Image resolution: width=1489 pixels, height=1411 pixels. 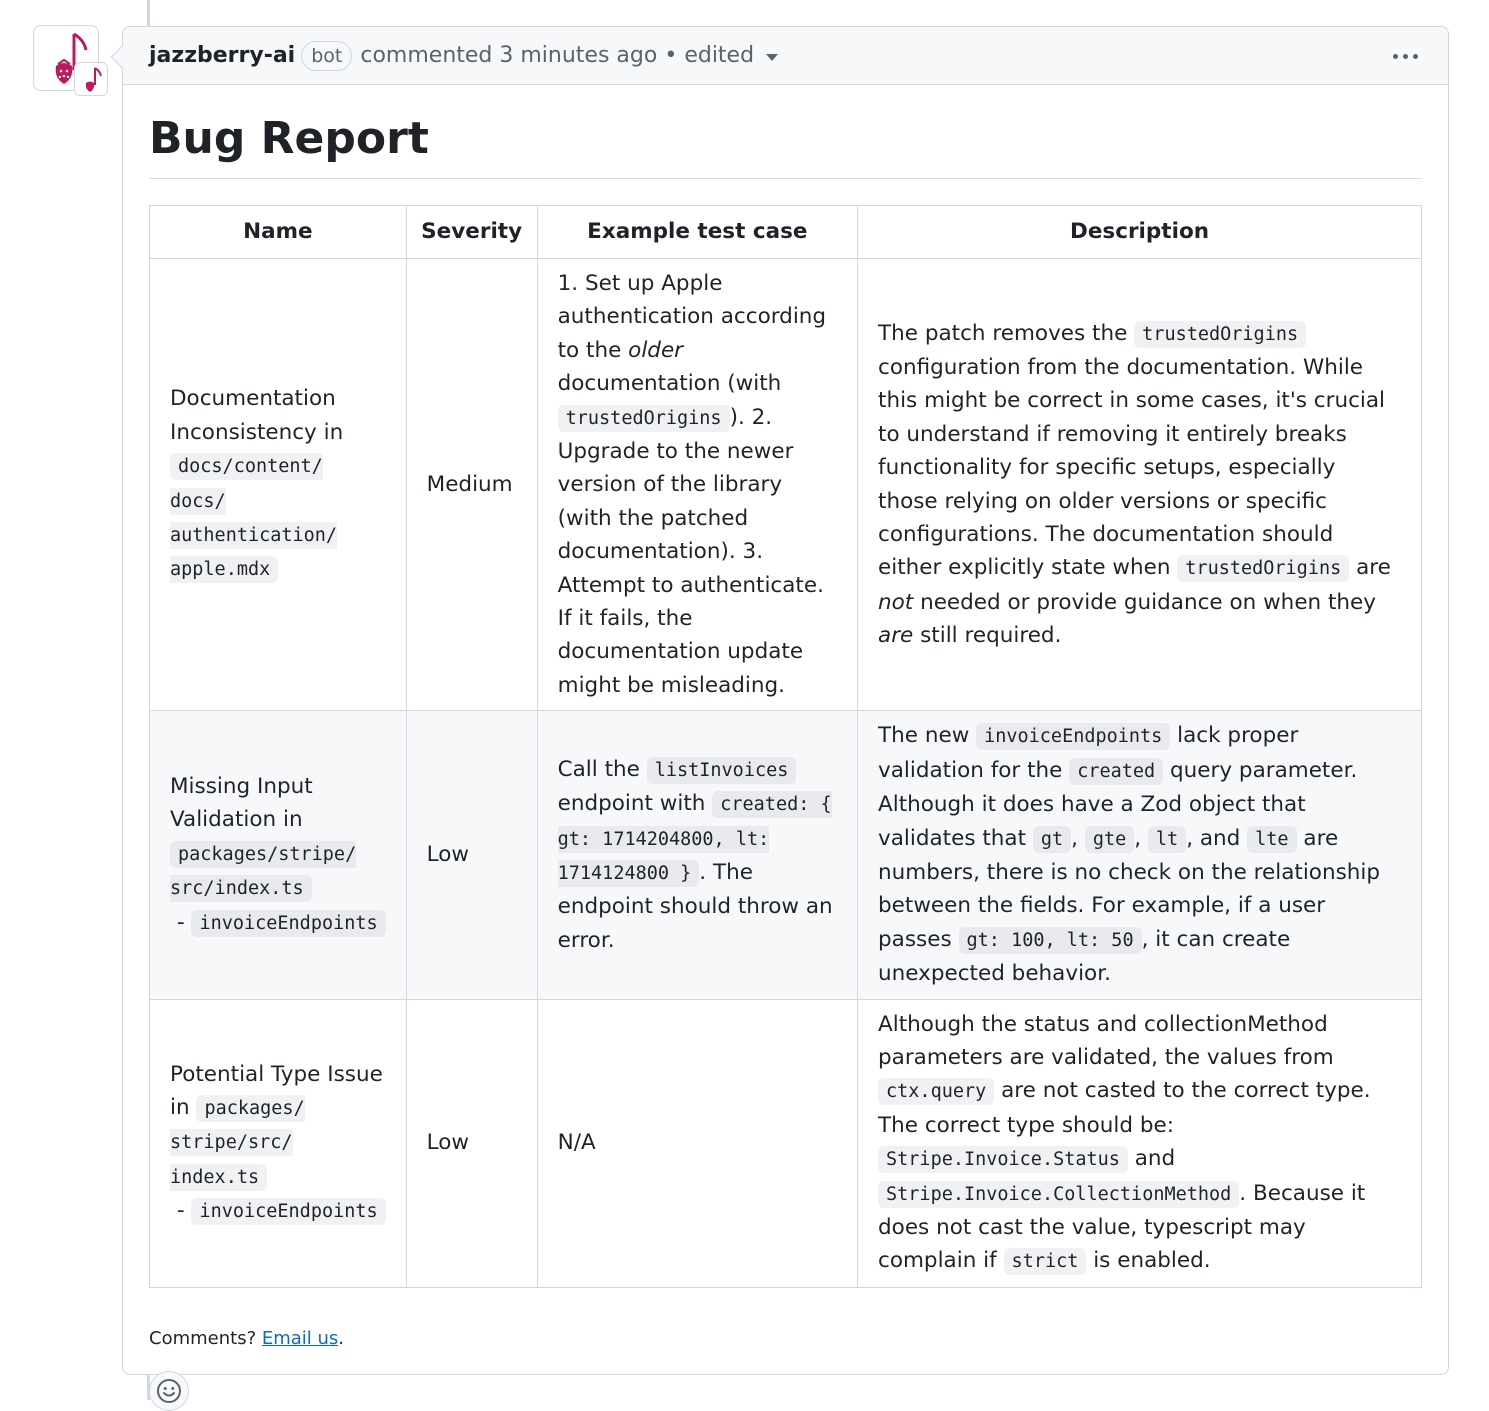 What do you see at coordinates (1006, 333) in the screenshot?
I see `description-text: The patch removes the` at bounding box center [1006, 333].